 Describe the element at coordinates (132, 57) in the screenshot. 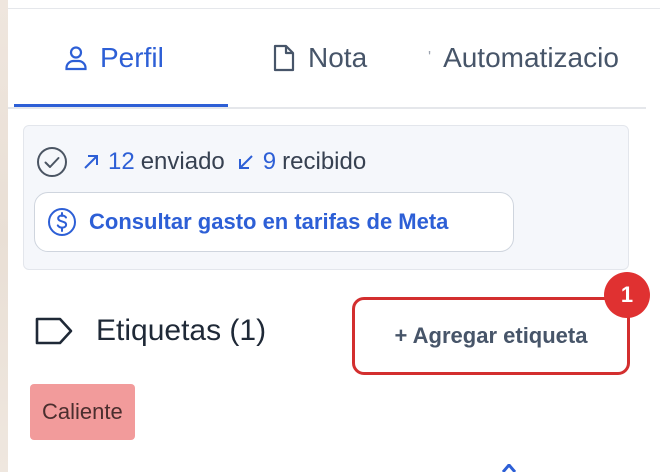

I see `tab-perfil-label: Perfil` at that location.